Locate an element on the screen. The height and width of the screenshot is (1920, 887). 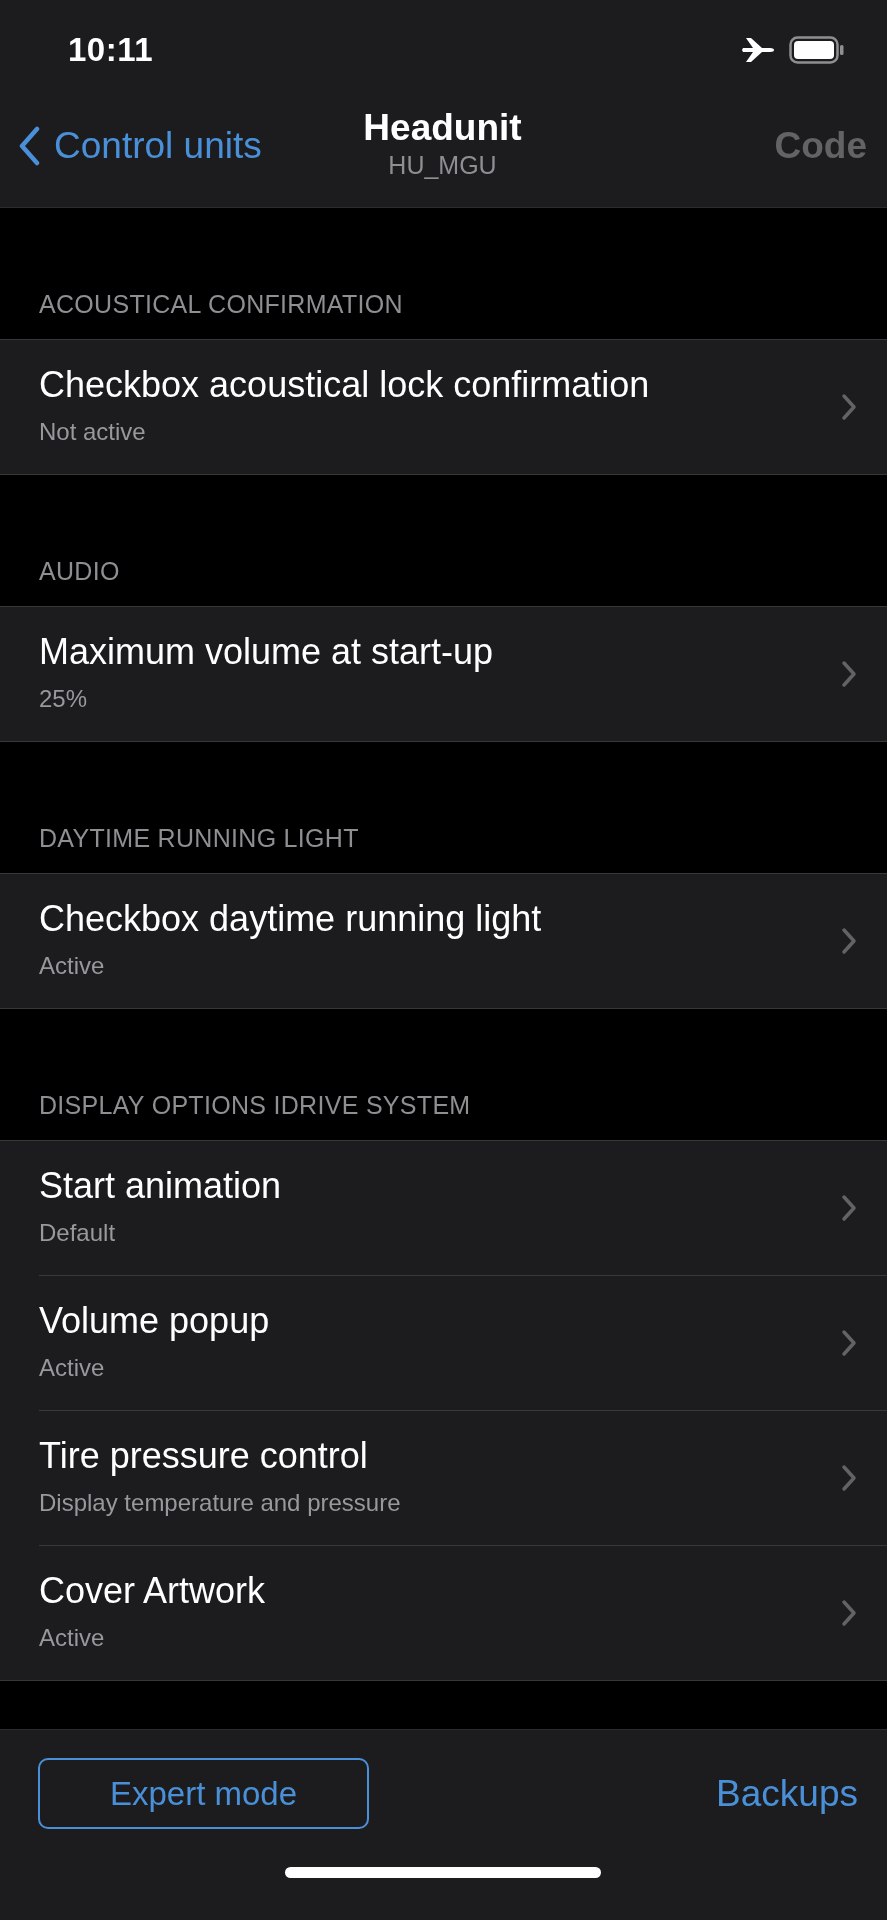
home-indicator is located at coordinates (443, 1872).